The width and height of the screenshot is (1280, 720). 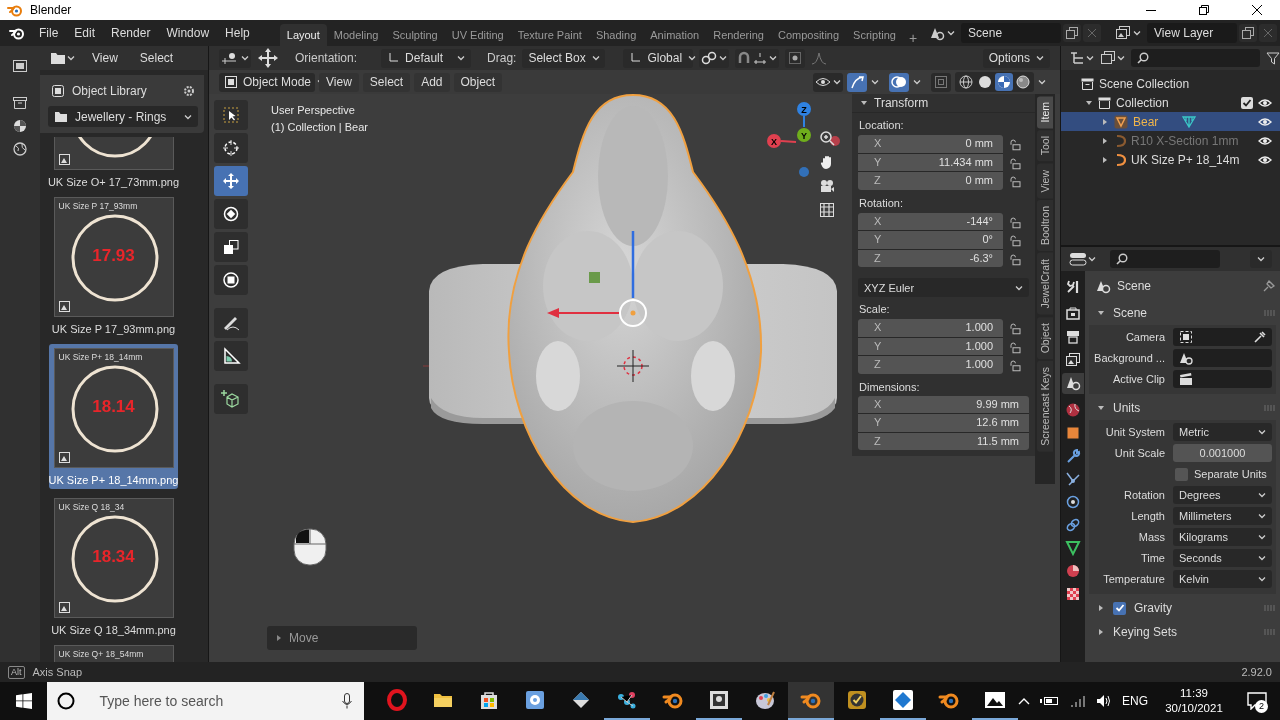 What do you see at coordinates (1176, 102) in the screenshot?
I see `outliner-item: Collection` at bounding box center [1176, 102].